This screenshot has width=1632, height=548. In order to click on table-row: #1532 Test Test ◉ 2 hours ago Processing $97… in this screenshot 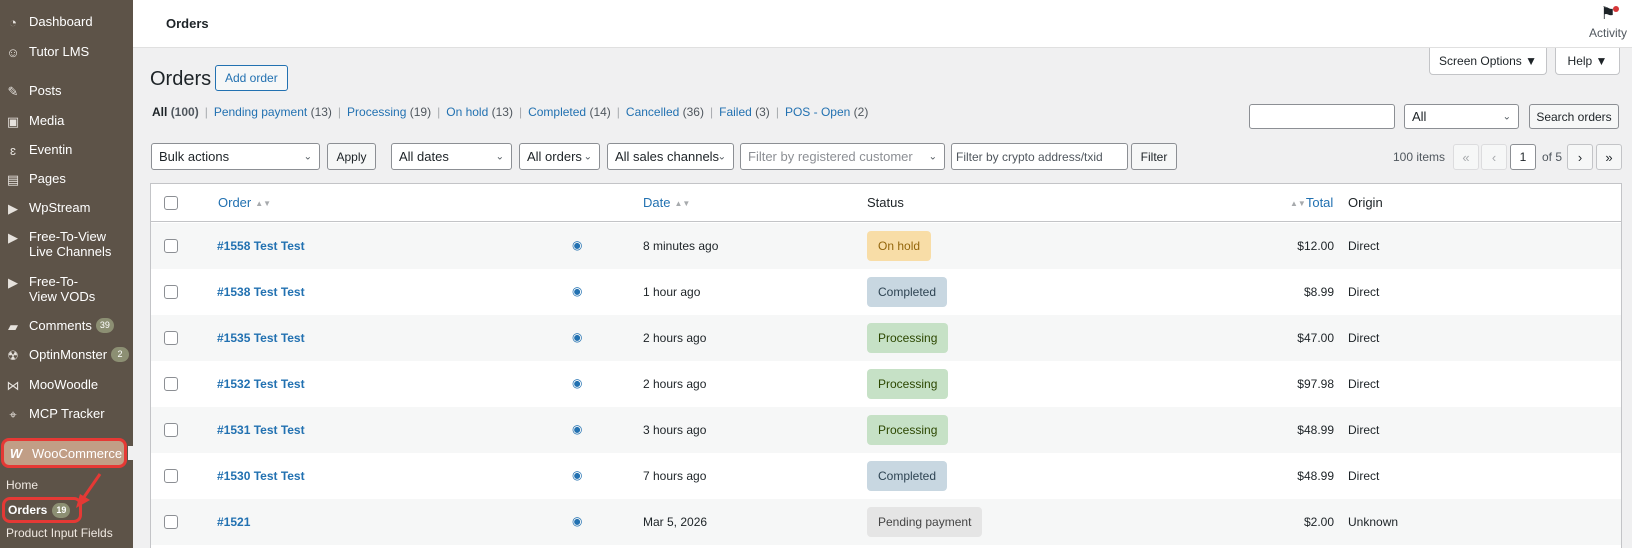, I will do `click(886, 384)`.